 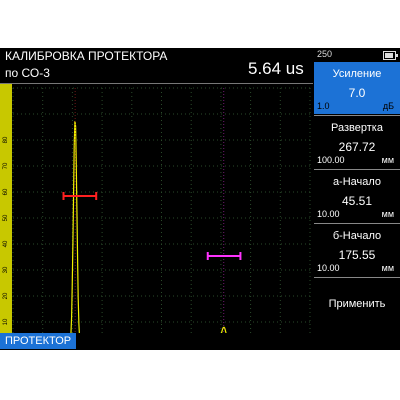 What do you see at coordinates (328, 268) in the screenshot?
I see `param-gate-b-start-step: 10.00` at bounding box center [328, 268].